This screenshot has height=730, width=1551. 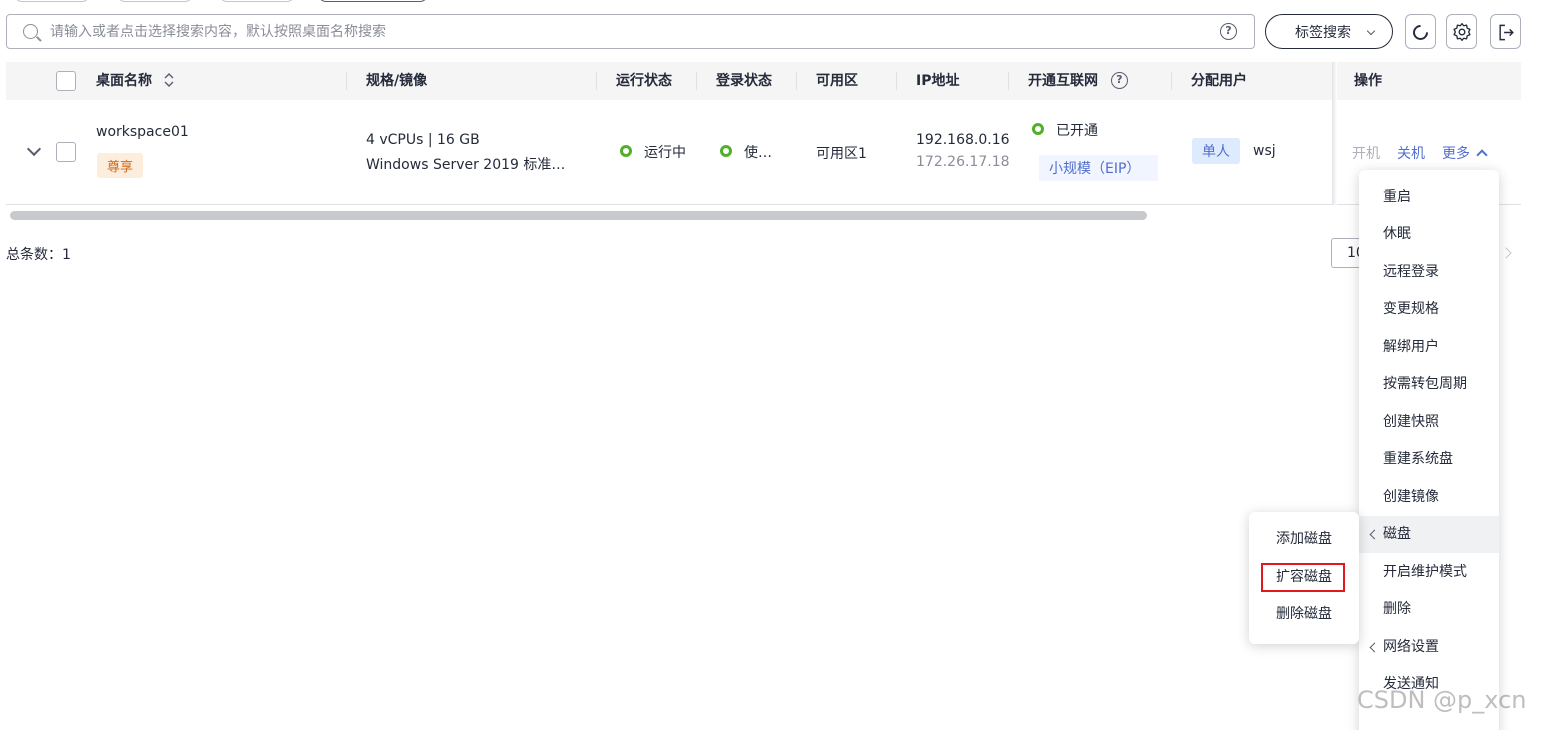 I want to click on menu-item-delete: 删除, so click(x=1429, y=609).